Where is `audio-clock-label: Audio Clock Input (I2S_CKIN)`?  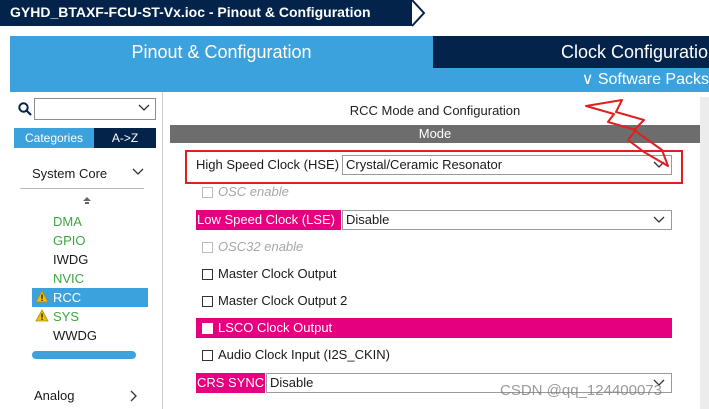
audio-clock-label: Audio Clock Input (I2S_CKIN) is located at coordinates (304, 354).